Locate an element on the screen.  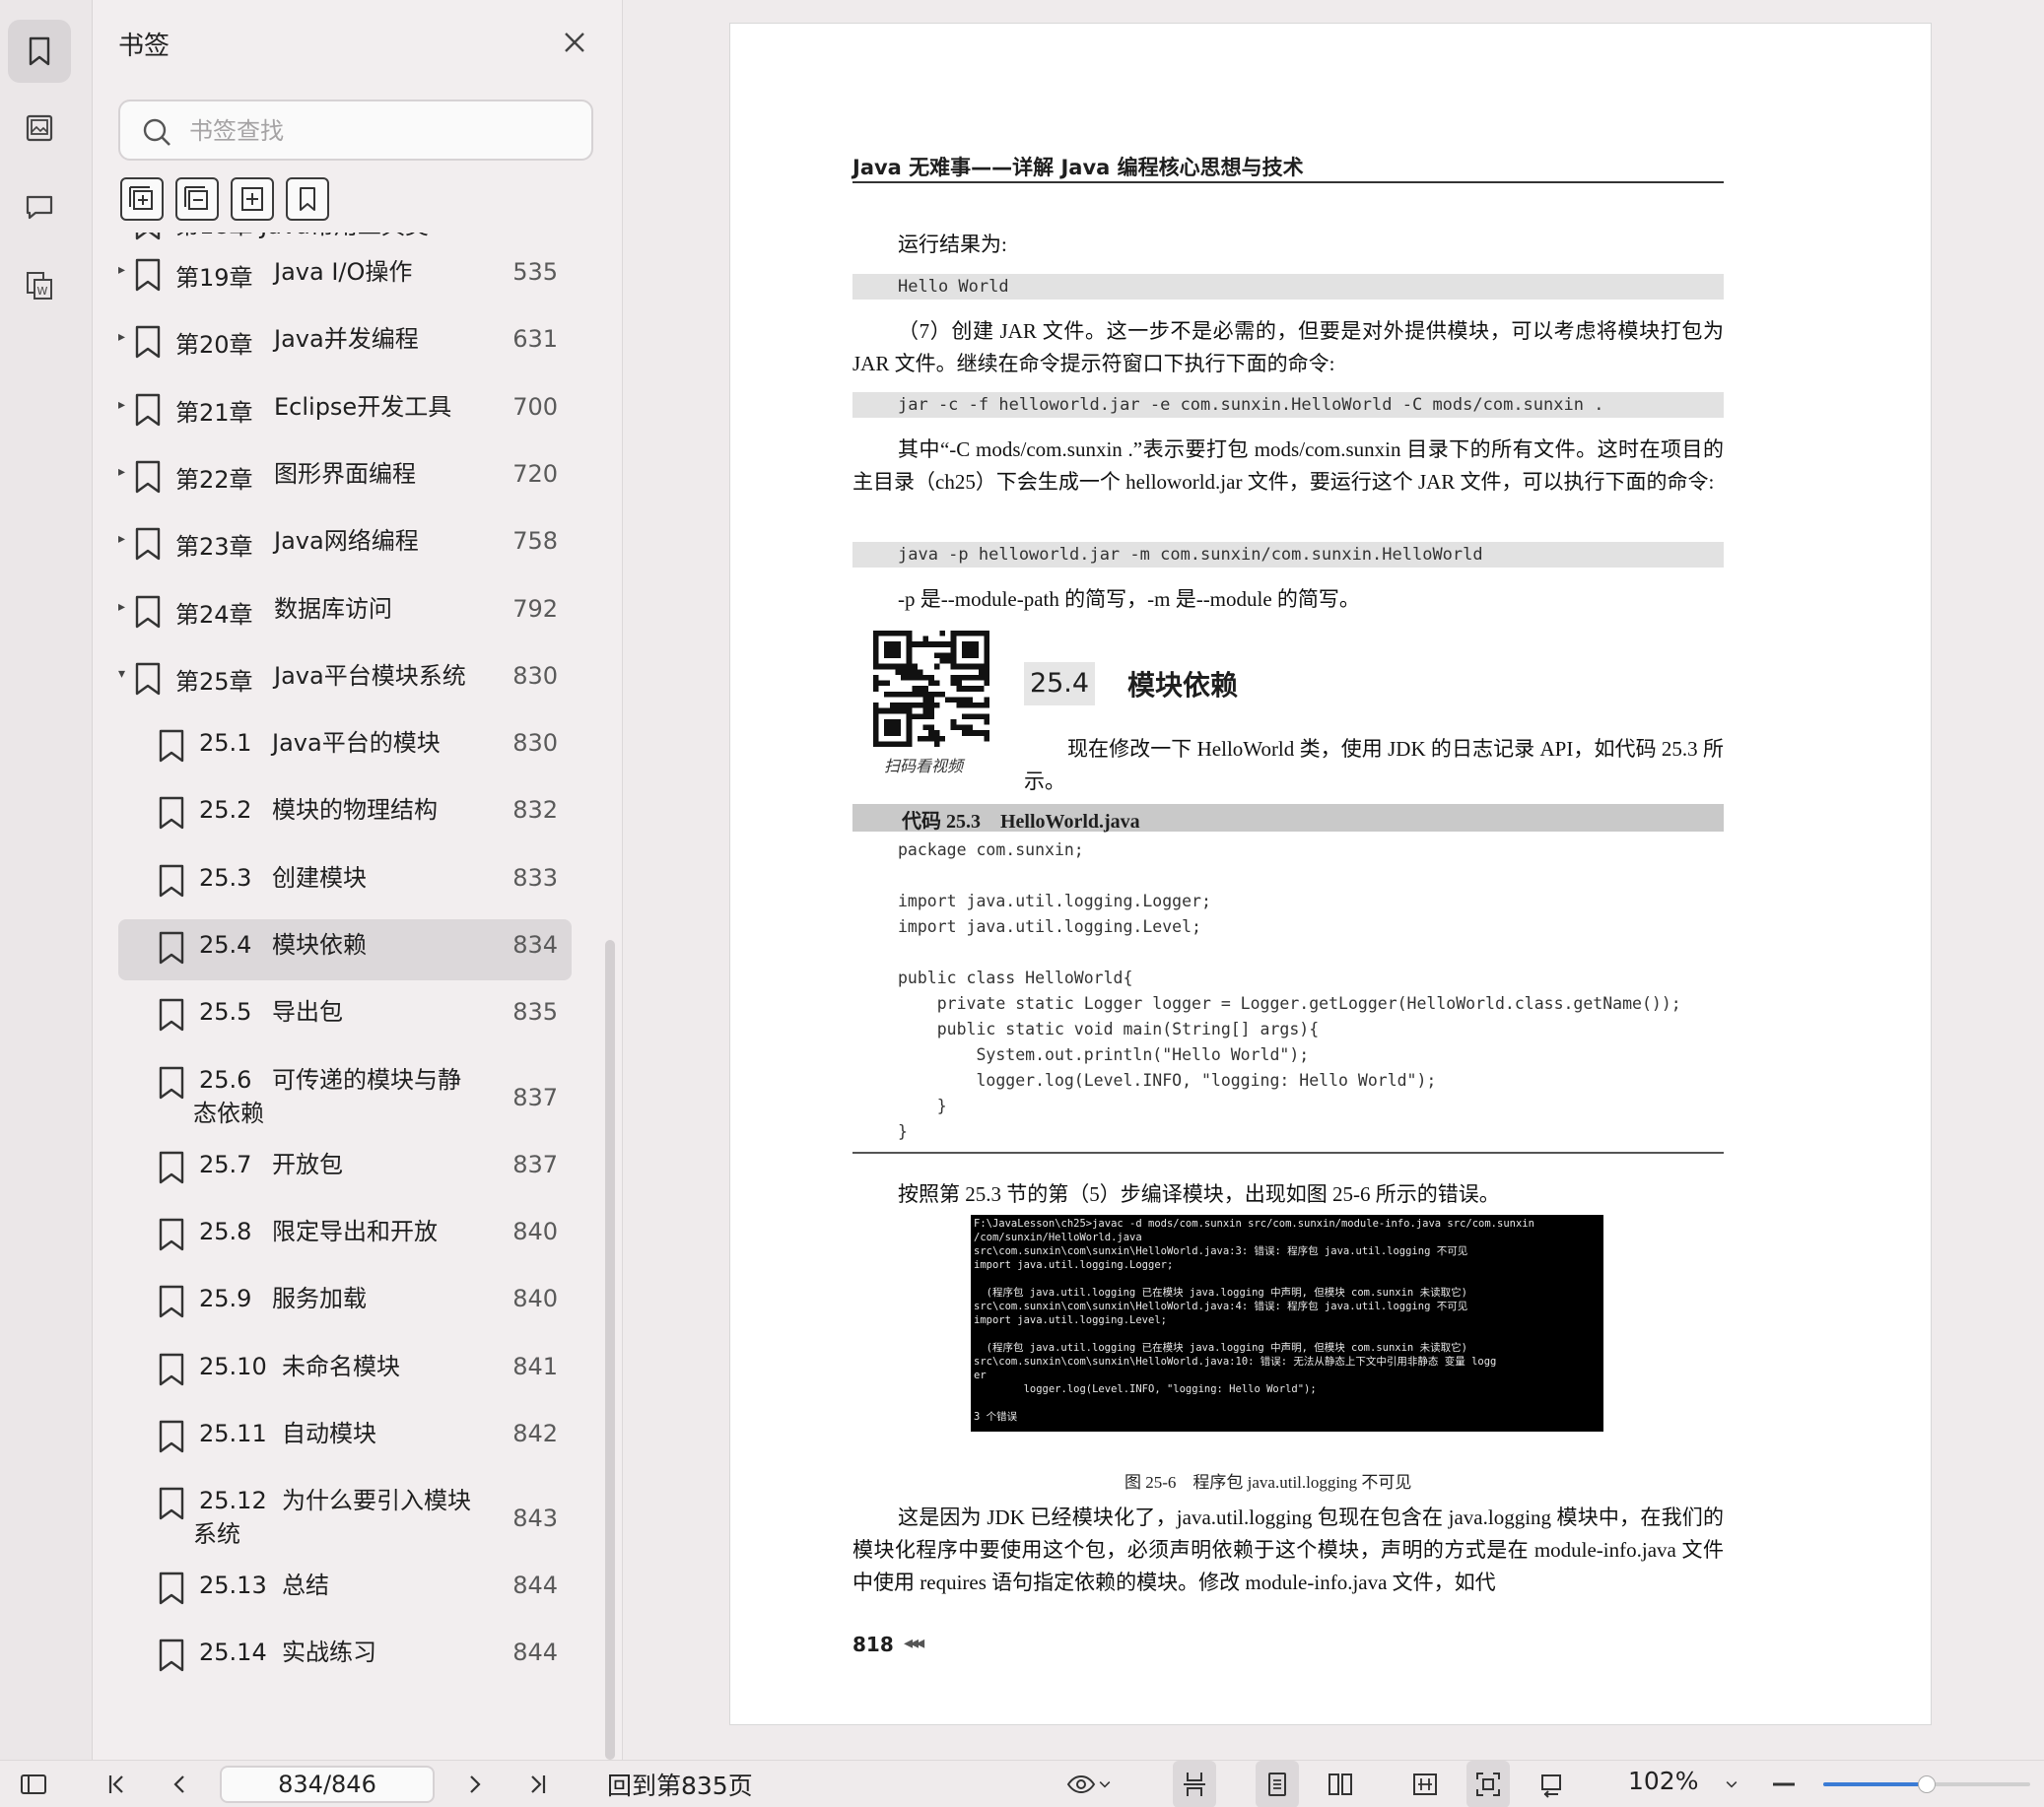
page-number-input: 834/846 is located at coordinates (327, 1784).